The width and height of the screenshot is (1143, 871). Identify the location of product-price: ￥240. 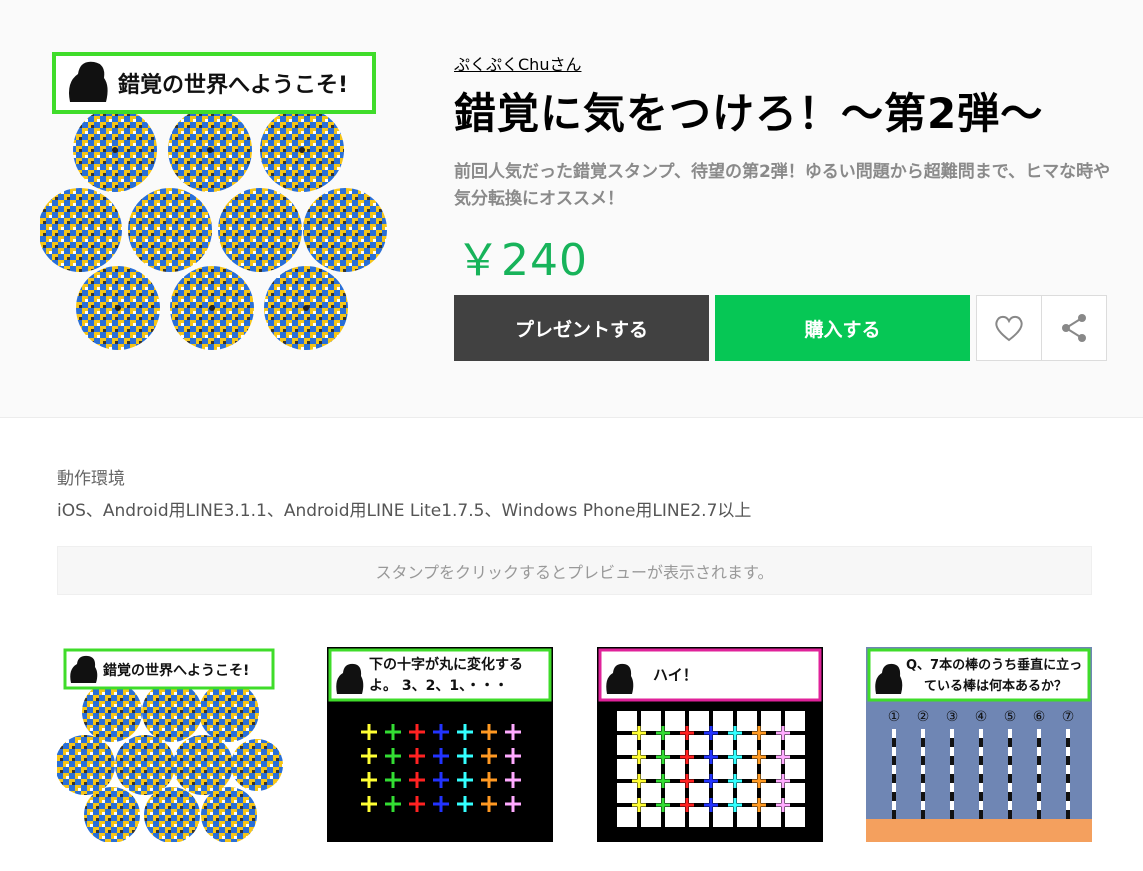
(522, 260).